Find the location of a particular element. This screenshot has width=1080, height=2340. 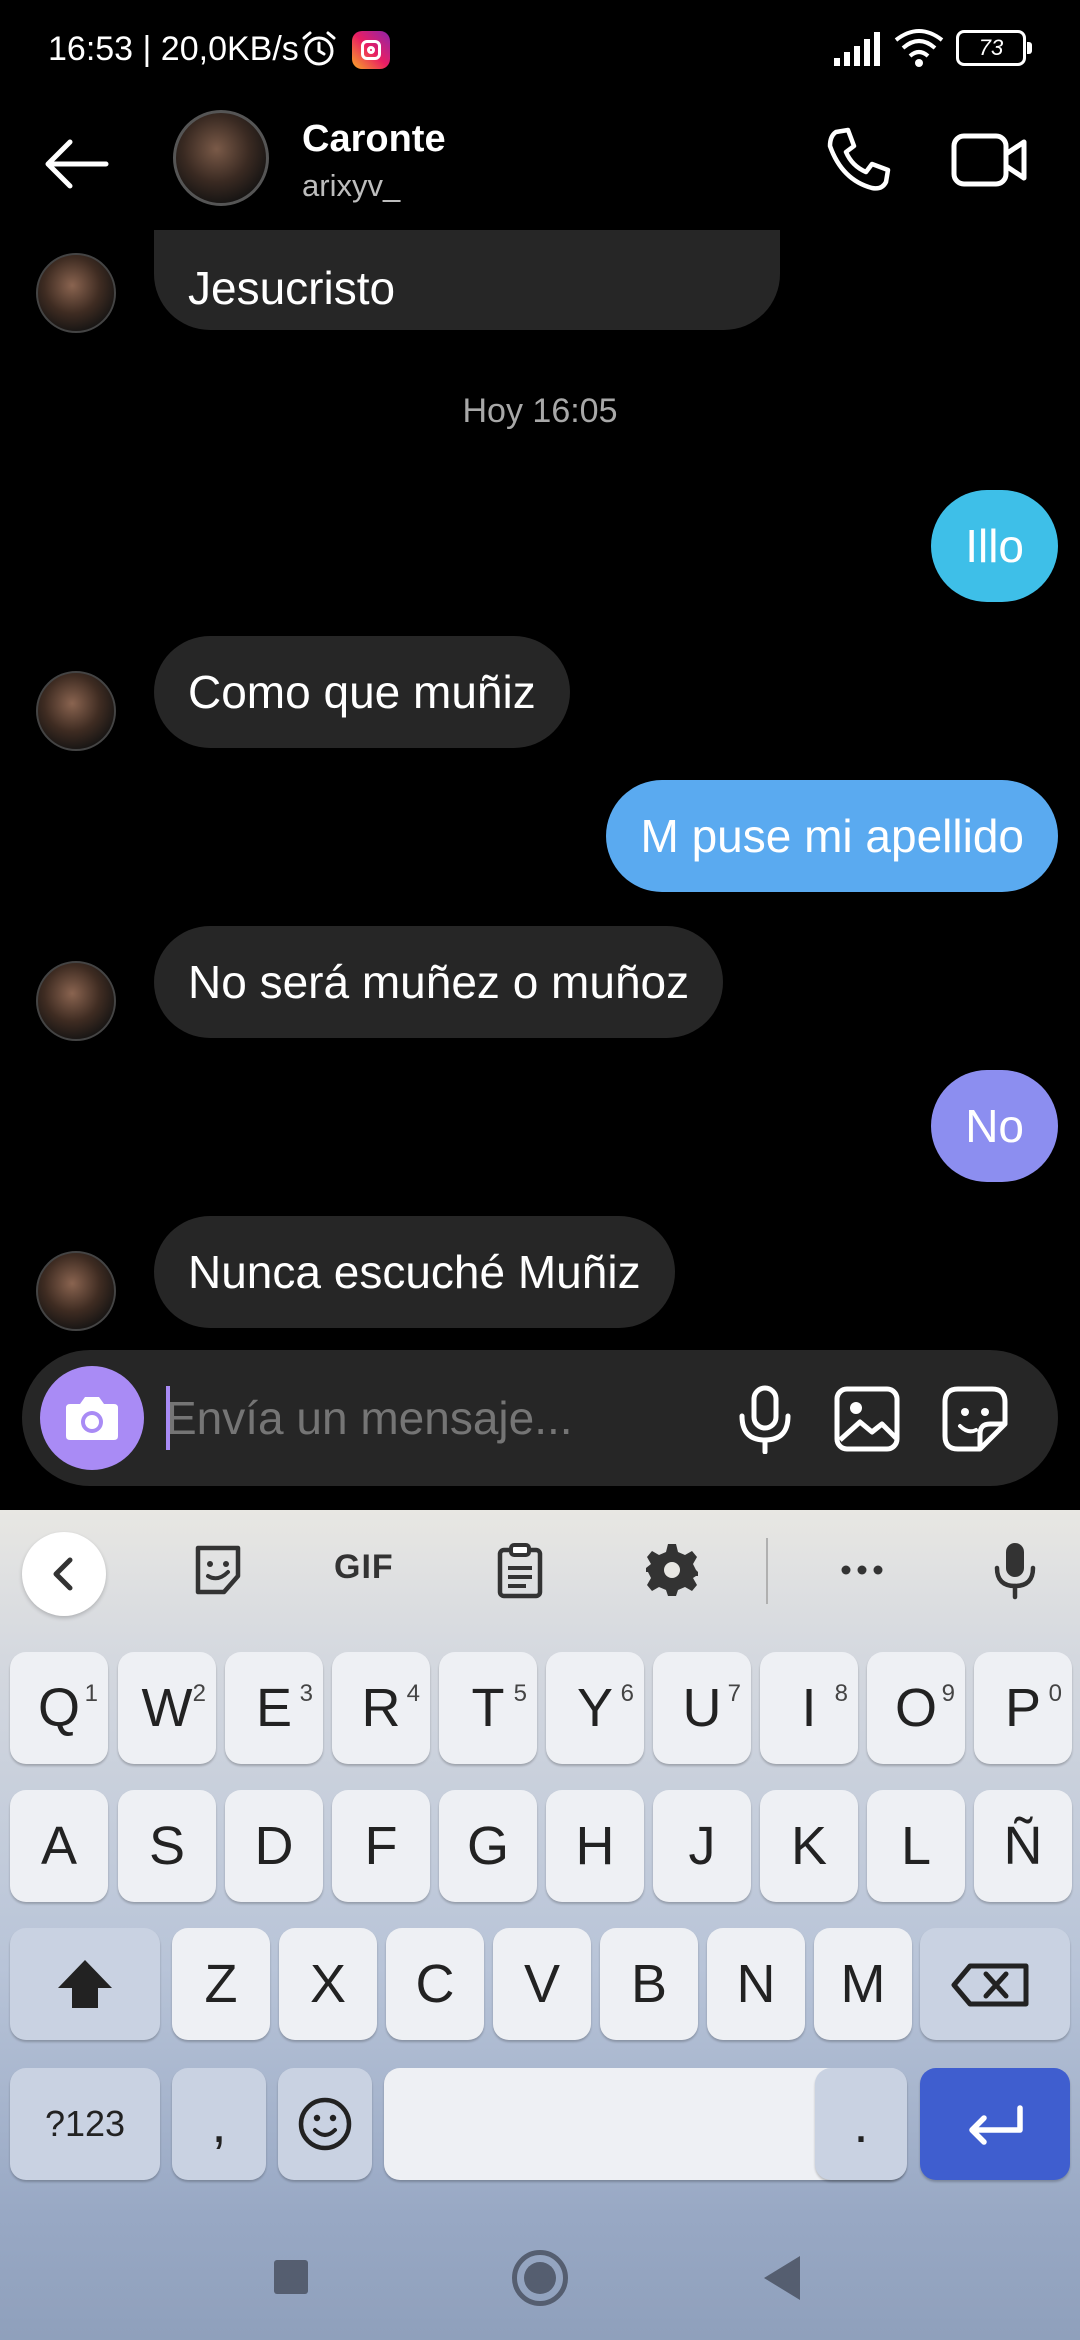

chevron-left-icon is located at coordinates (63, 1574).